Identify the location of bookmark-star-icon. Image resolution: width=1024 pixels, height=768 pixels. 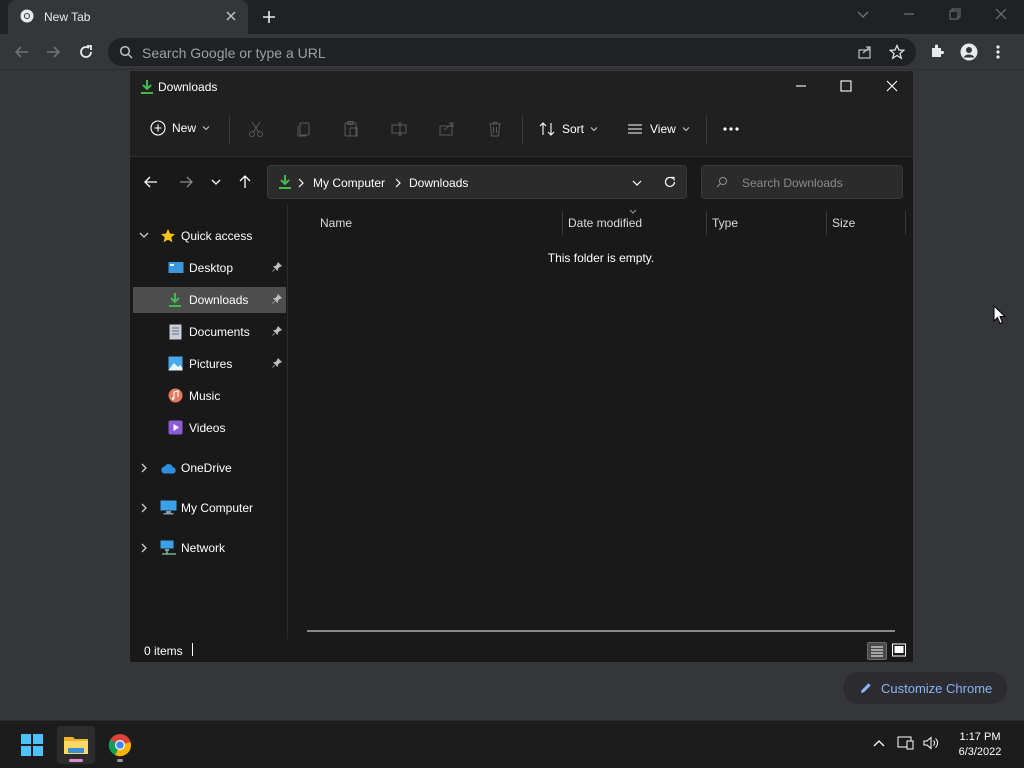
(897, 52).